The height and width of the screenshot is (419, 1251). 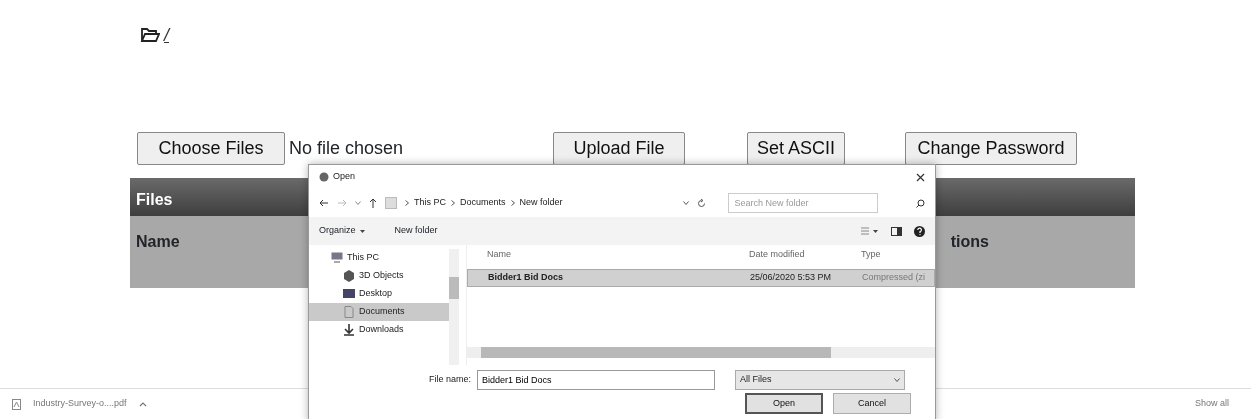 I want to click on file-name-label: File name:, so click(x=450, y=380).